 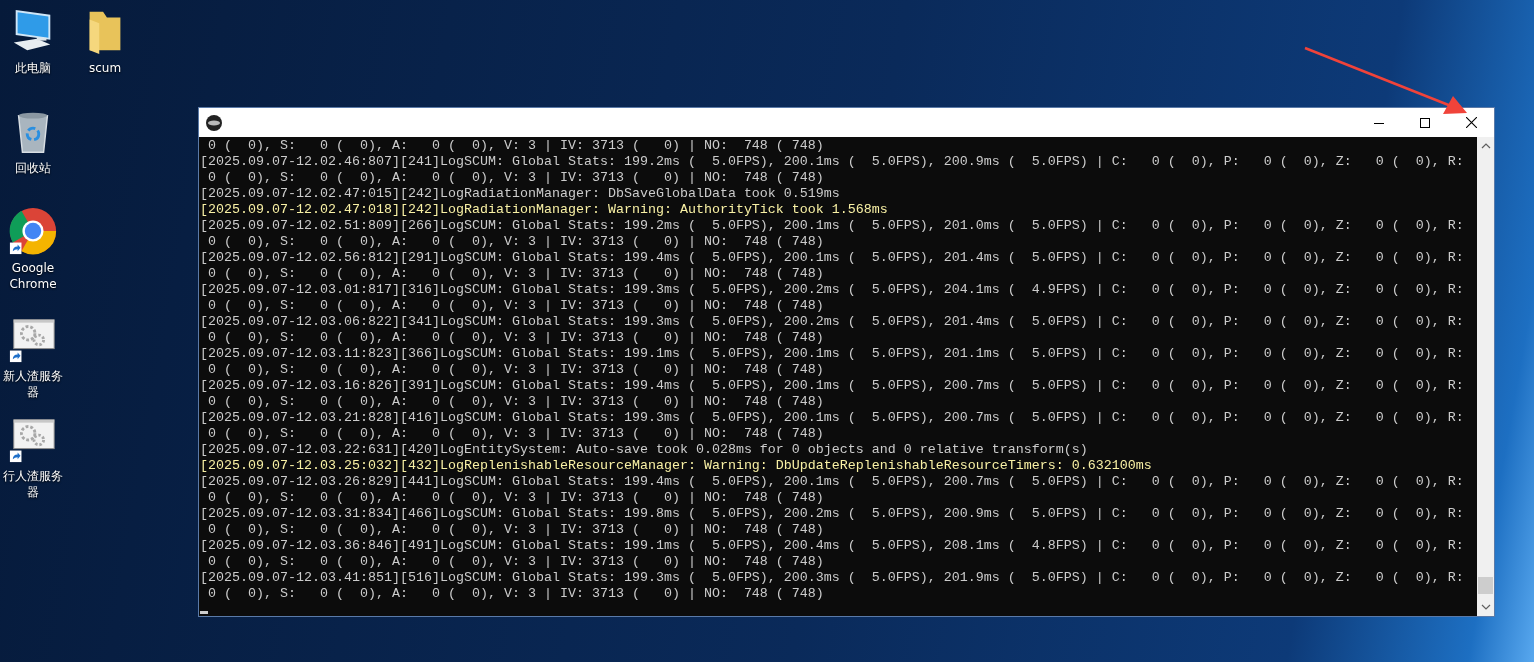 What do you see at coordinates (832, 322) in the screenshot?
I see `console-line: [2025.09.07-12.03.06:822][341]LogSCUM: Global Stats: 199.3ms ( 5.0FPS), 200.2ms ( 5.0FPS), 201.4ms ( 5.0FPS) | C: 0 ( 0), P: 0 ( 0), Z: 0 ( 0), R:` at bounding box center [832, 322].